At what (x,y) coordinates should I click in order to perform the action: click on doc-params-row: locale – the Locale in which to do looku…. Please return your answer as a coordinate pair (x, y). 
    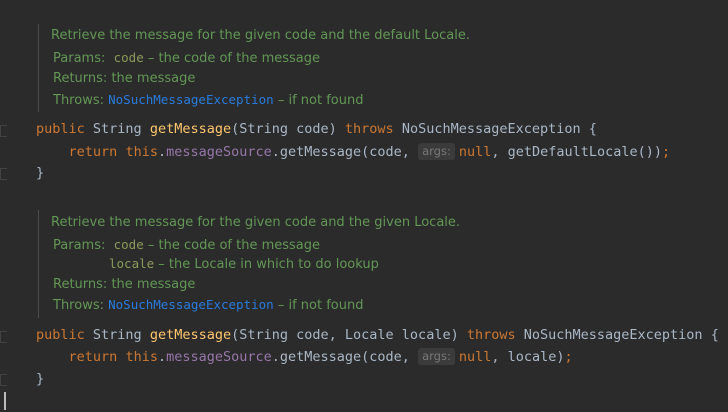
    Looking at the image, I should click on (244, 264).